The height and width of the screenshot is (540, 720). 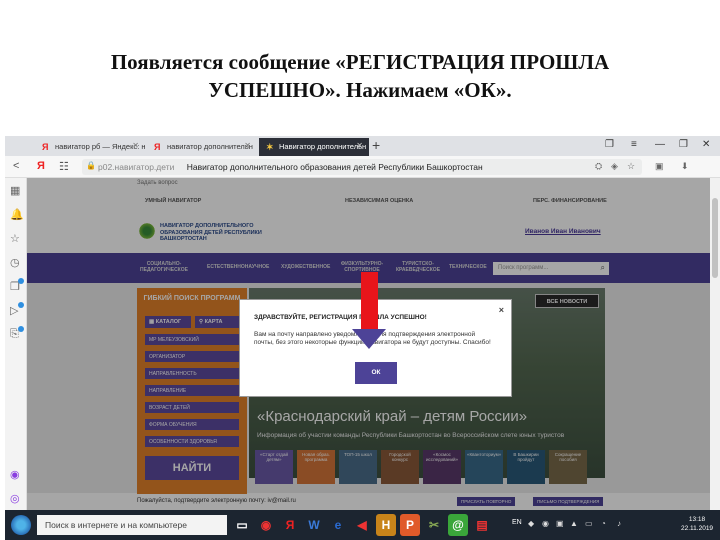 What do you see at coordinates (376, 373) in the screenshot?
I see `ok-button: ОК` at bounding box center [376, 373].